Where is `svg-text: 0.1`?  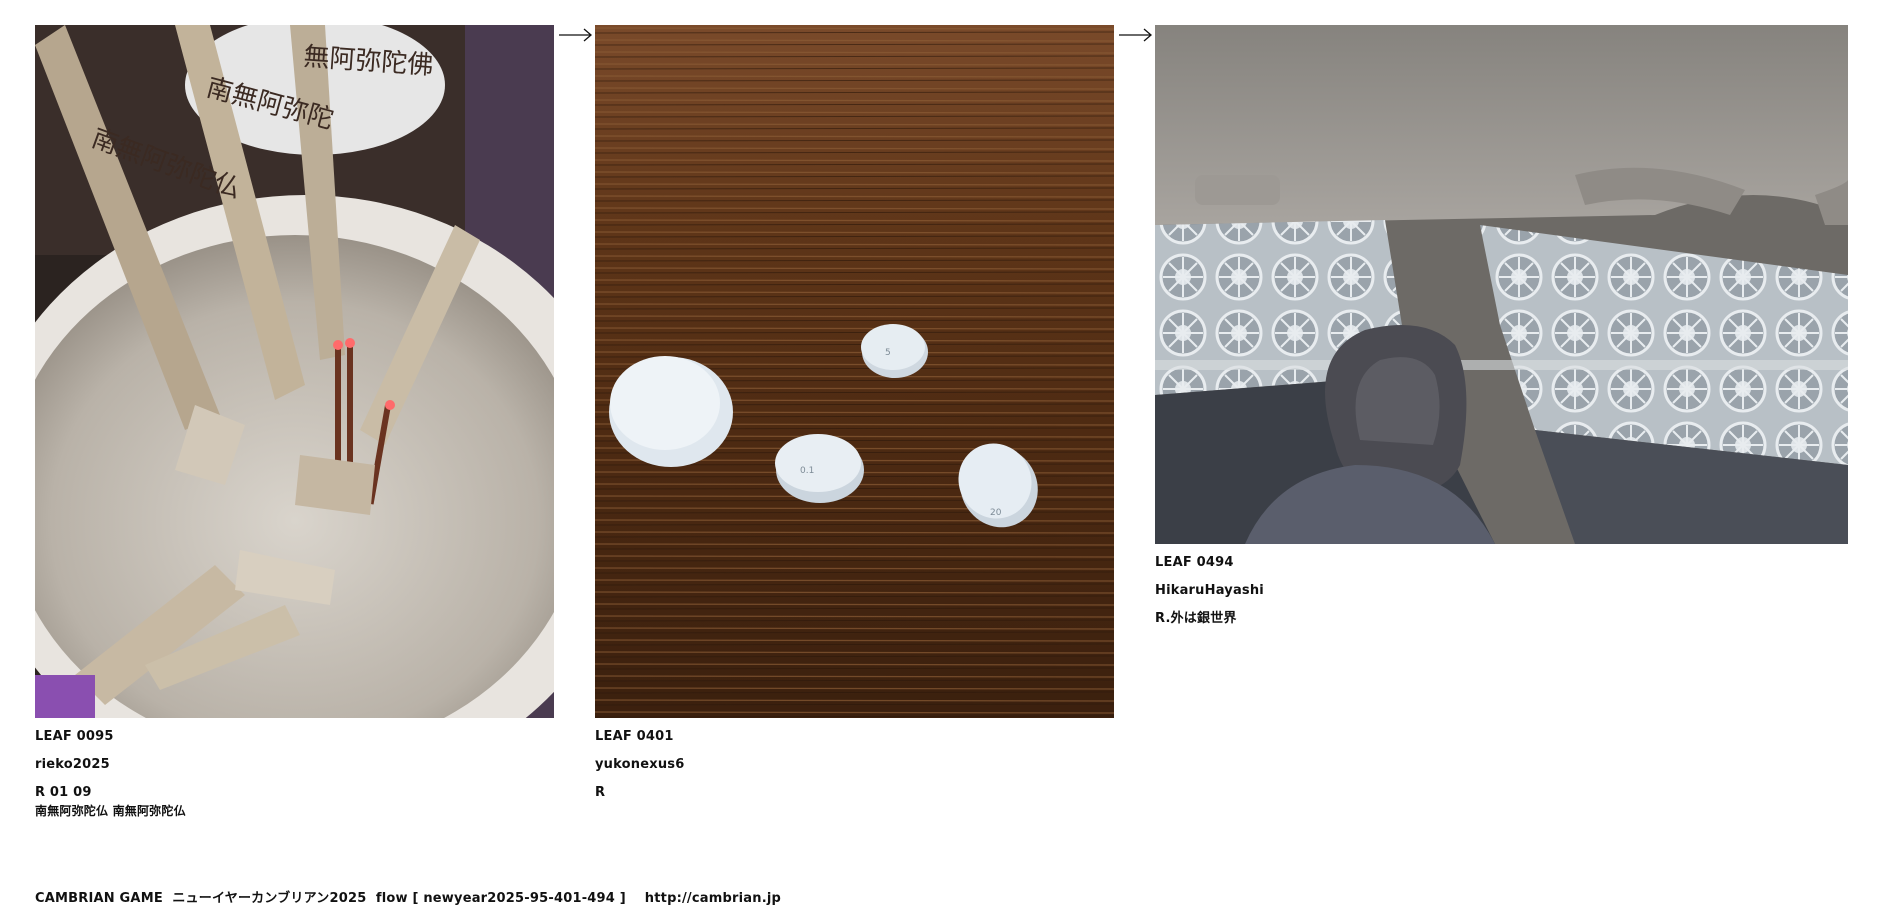
svg-text: 0.1 is located at coordinates (807, 471).